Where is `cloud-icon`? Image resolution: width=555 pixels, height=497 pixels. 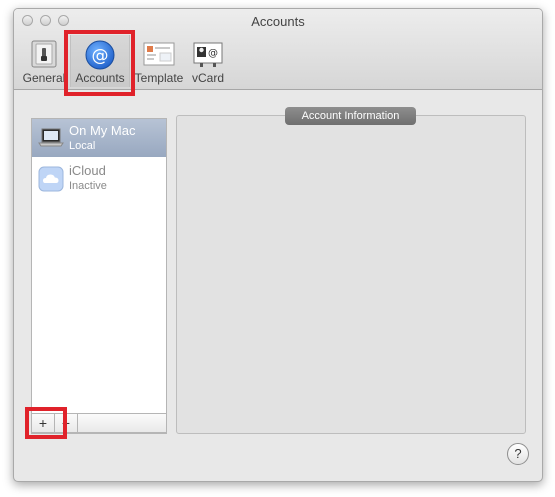 cloud-icon is located at coordinates (51, 181).